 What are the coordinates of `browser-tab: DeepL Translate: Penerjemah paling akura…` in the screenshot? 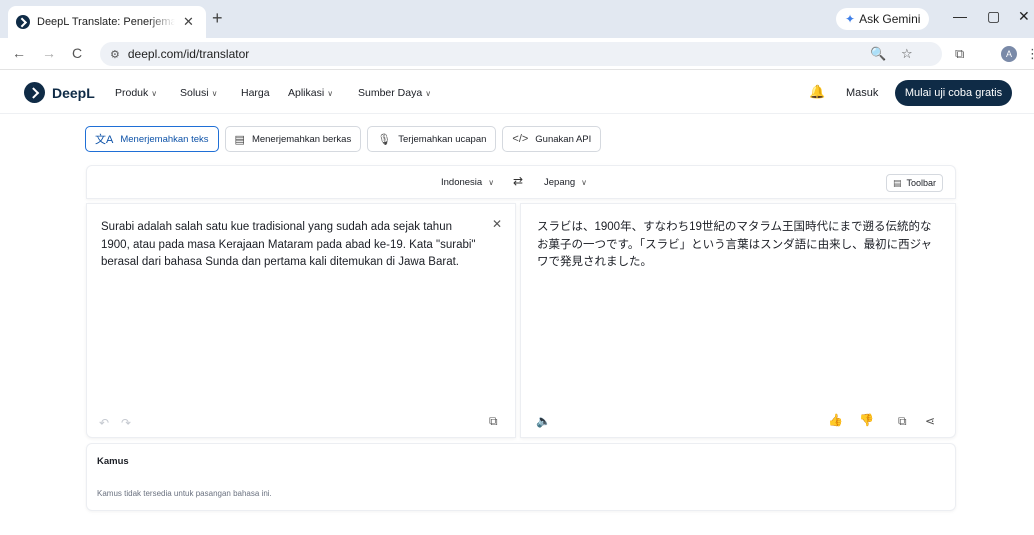 It's located at (107, 22).